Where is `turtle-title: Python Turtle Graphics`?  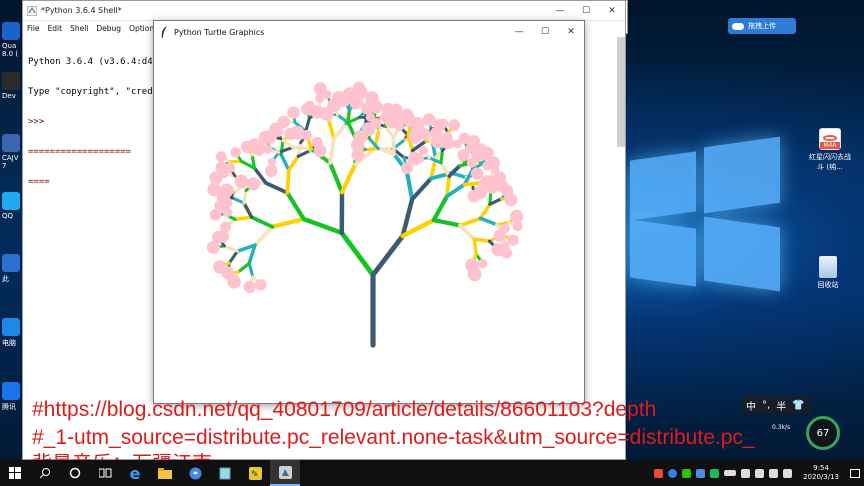
turtle-title: Python Turtle Graphics is located at coordinates (219, 32).